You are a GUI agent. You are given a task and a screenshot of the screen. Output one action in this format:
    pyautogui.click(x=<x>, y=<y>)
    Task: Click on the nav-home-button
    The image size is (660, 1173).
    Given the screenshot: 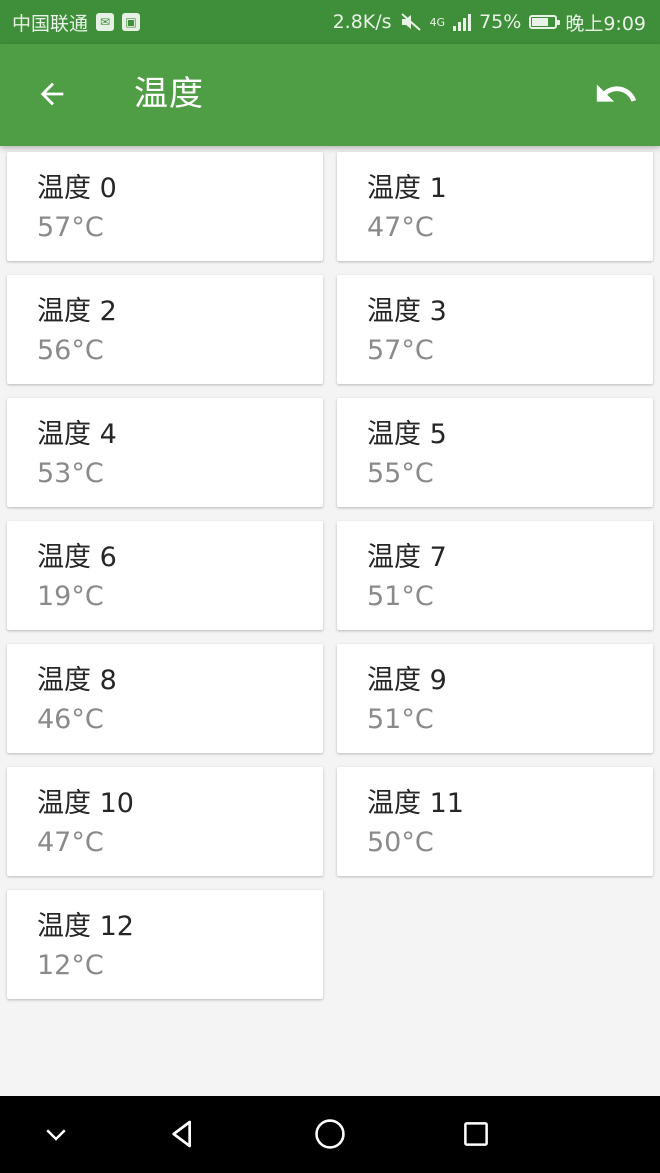 What is the action you would take?
    pyautogui.click(x=330, y=1134)
    